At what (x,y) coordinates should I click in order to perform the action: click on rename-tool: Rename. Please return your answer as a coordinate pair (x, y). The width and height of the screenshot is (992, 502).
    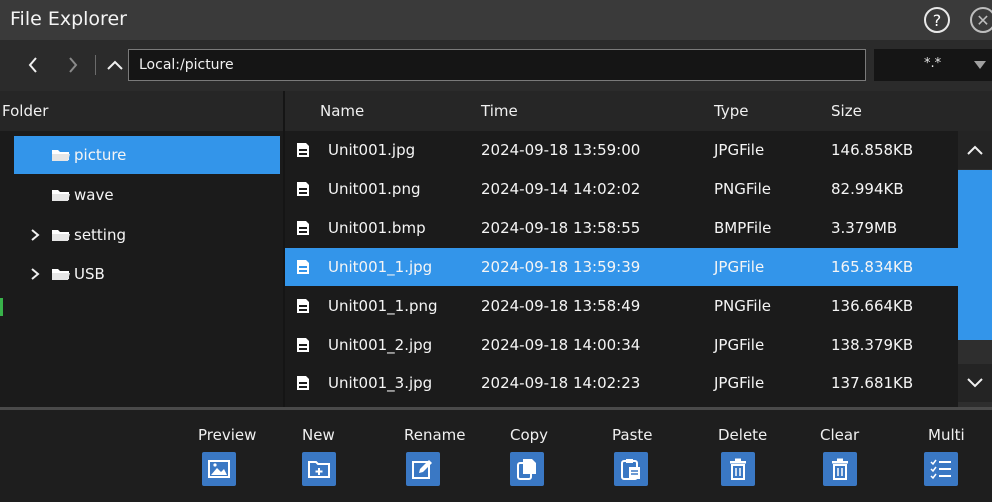
    Looking at the image, I should click on (439, 456).